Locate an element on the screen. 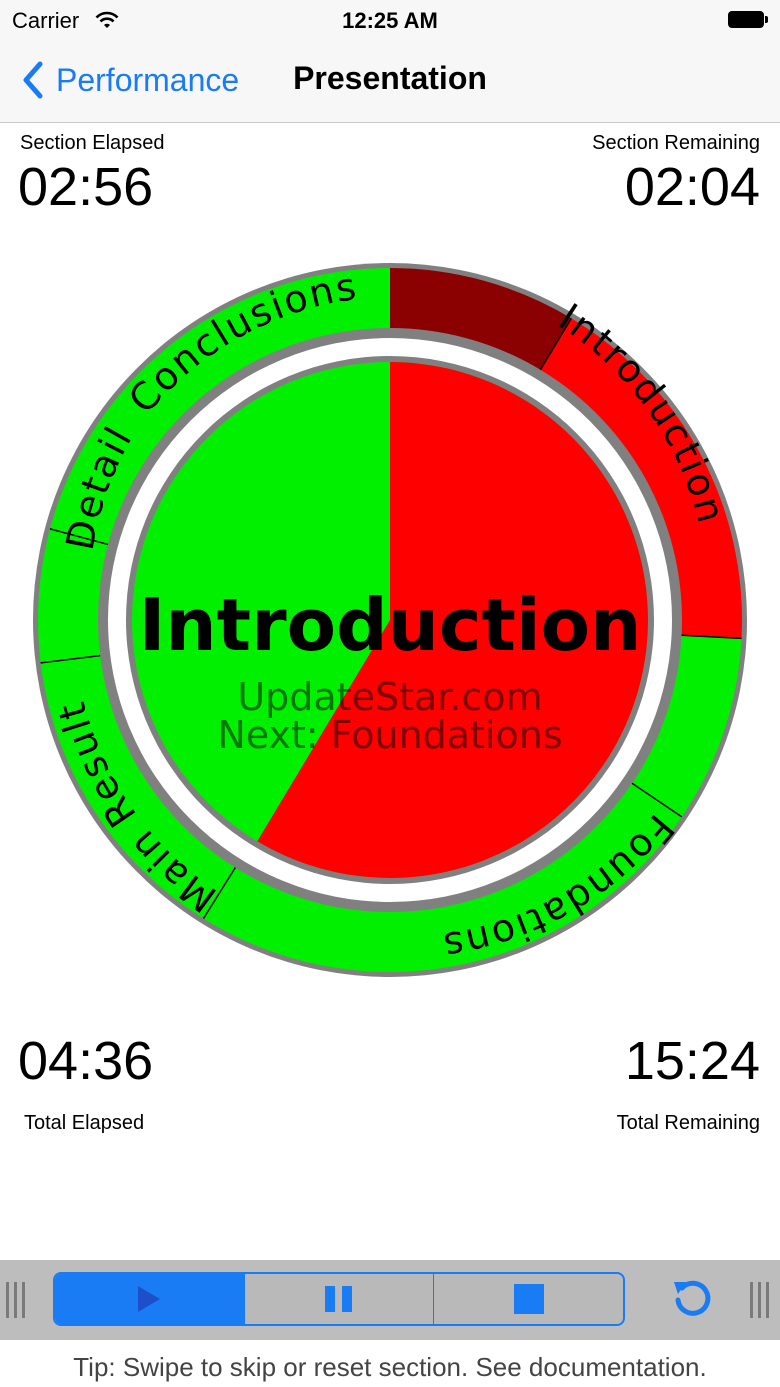 The width and height of the screenshot is (780, 1387). chevron-left-icon is located at coordinates (33, 80).